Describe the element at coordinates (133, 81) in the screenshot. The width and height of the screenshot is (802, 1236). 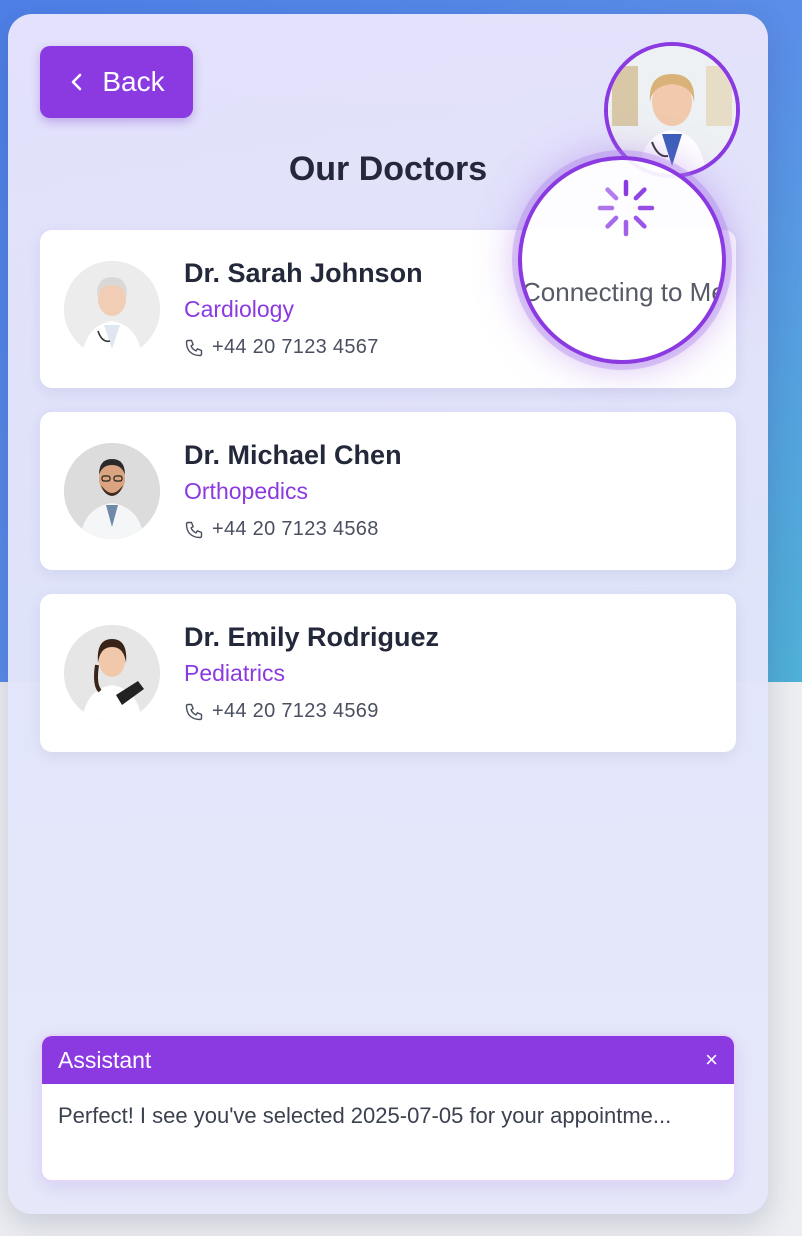
I see `back-button-label: Back` at that location.